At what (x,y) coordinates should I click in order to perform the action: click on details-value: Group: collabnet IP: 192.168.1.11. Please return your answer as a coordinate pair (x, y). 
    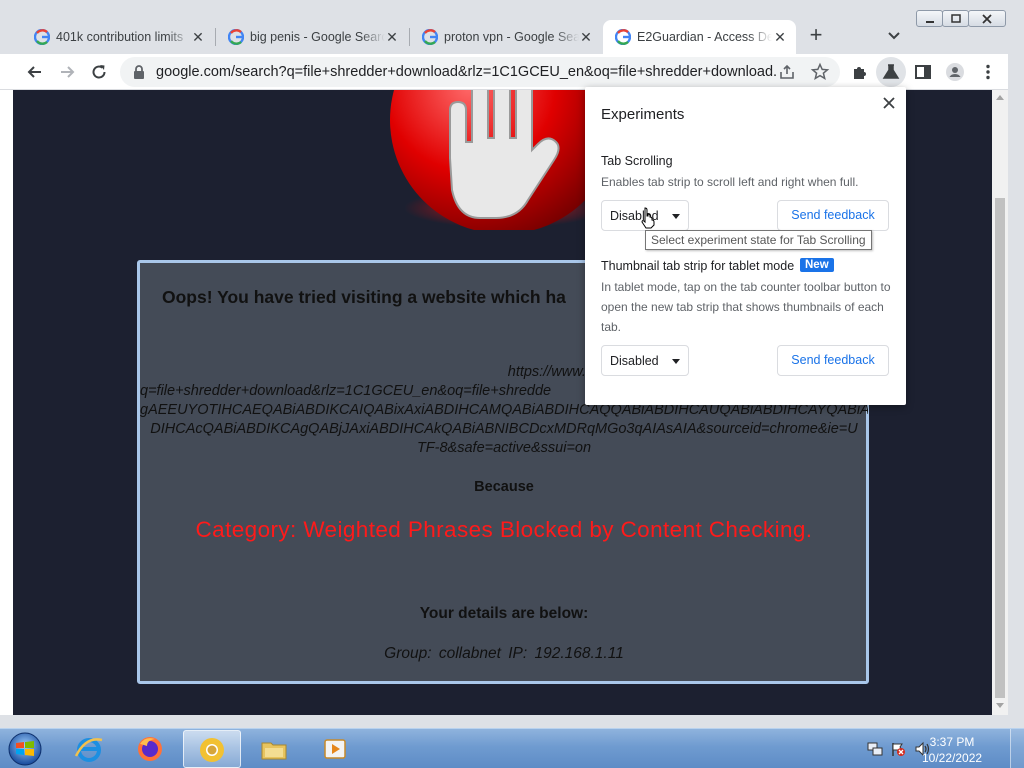
    Looking at the image, I should click on (504, 653).